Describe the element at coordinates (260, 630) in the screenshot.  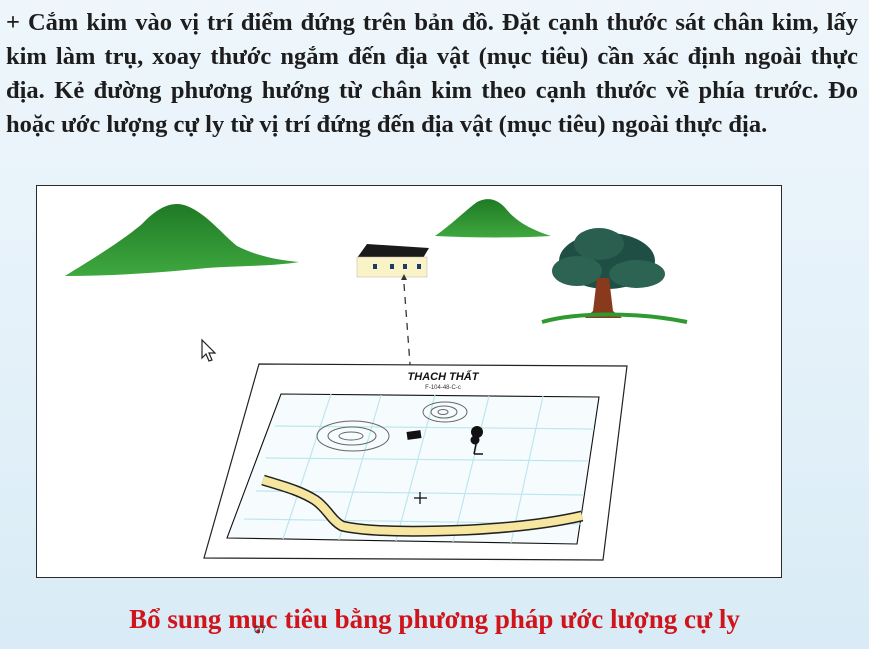
I see `page-number: 07` at that location.